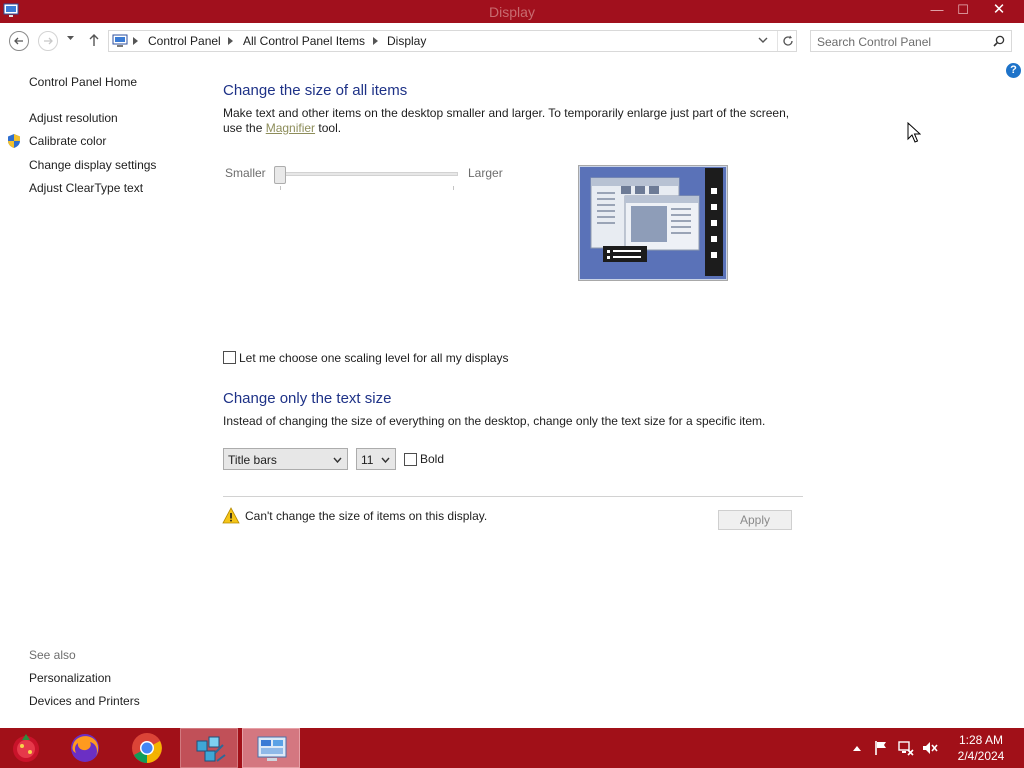  What do you see at coordinates (84, 701) in the screenshot?
I see `devices-and-printers-link: Devices and Printers` at bounding box center [84, 701].